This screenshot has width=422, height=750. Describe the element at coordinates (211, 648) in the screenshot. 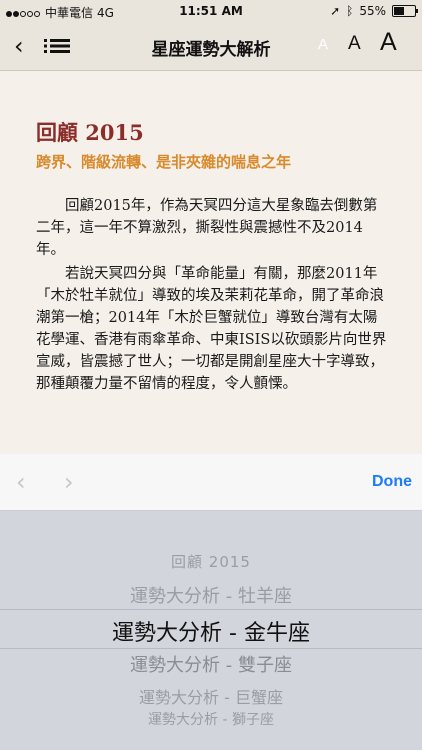

I see `picker-selection-bottom-line` at that location.